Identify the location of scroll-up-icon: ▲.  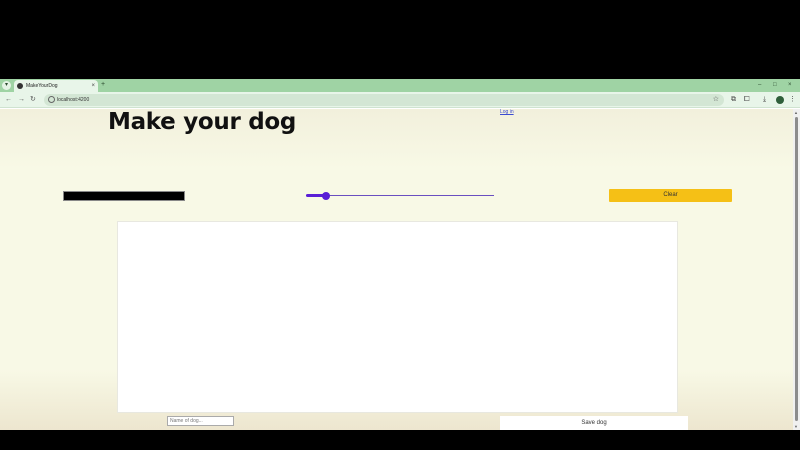
(796, 112).